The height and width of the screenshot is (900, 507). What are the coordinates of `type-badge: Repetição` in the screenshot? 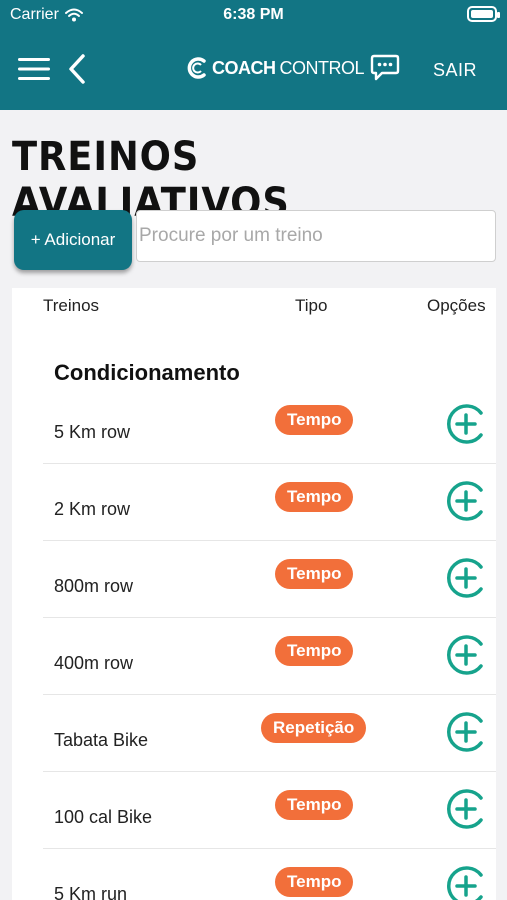 It's located at (314, 728).